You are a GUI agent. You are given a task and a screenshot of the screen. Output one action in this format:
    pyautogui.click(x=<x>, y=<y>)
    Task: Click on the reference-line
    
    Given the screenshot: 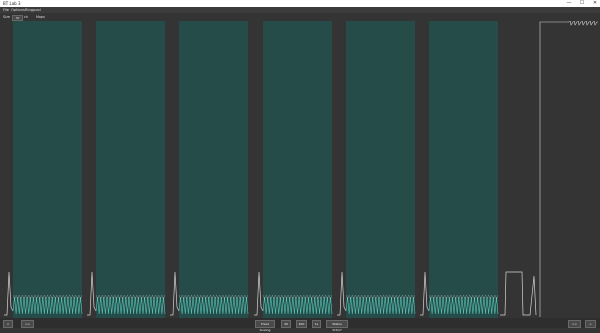 What is the action you would take?
    pyautogui.click(x=568, y=167)
    